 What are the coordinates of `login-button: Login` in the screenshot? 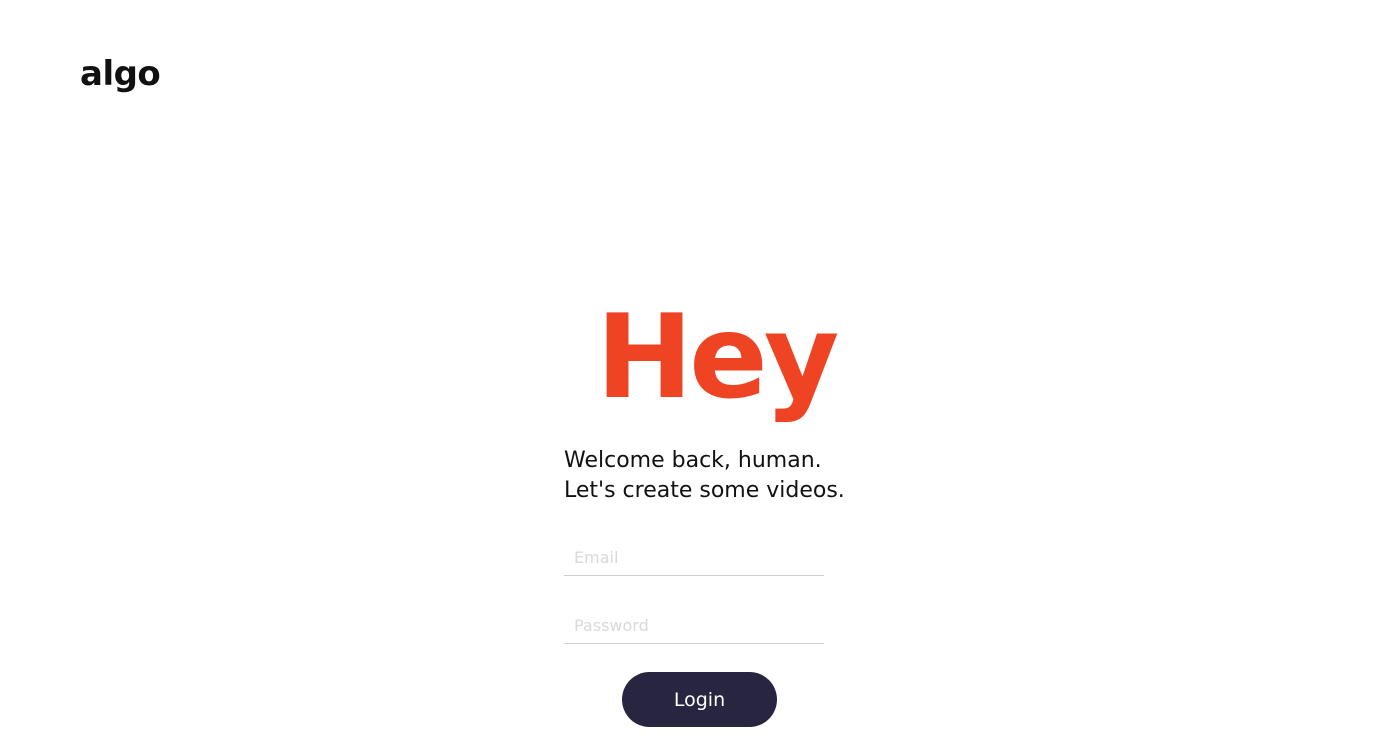 It's located at (699, 699).